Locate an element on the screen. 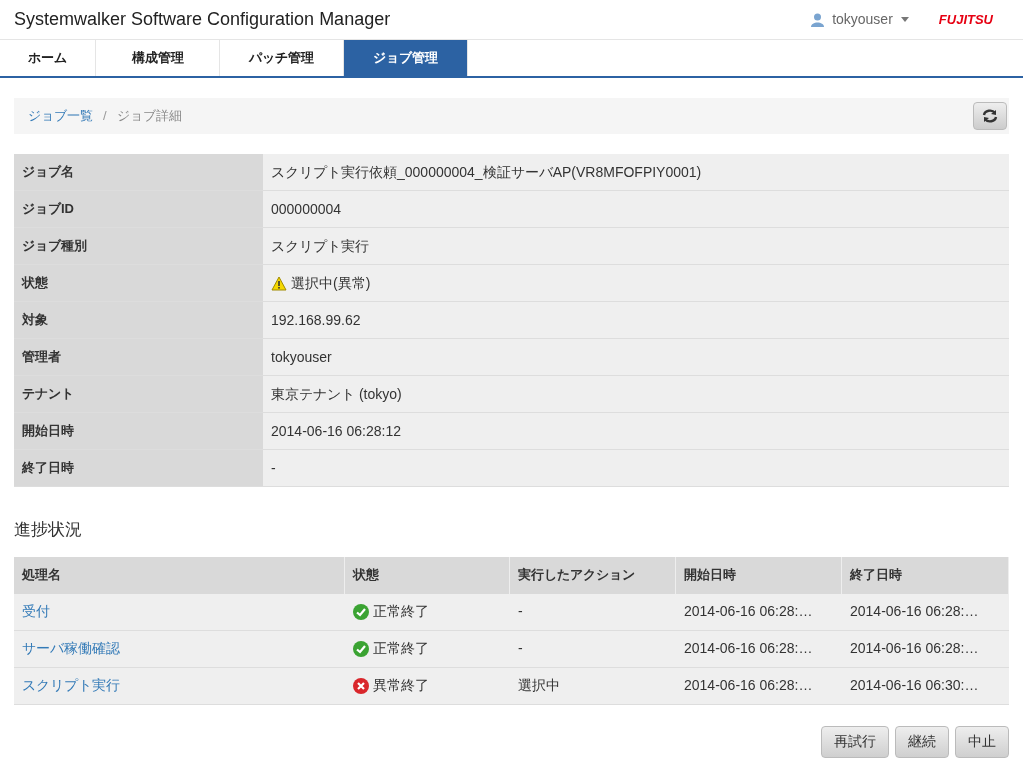 This screenshot has height=765, width=1023. field-label: テナント is located at coordinates (138, 394).